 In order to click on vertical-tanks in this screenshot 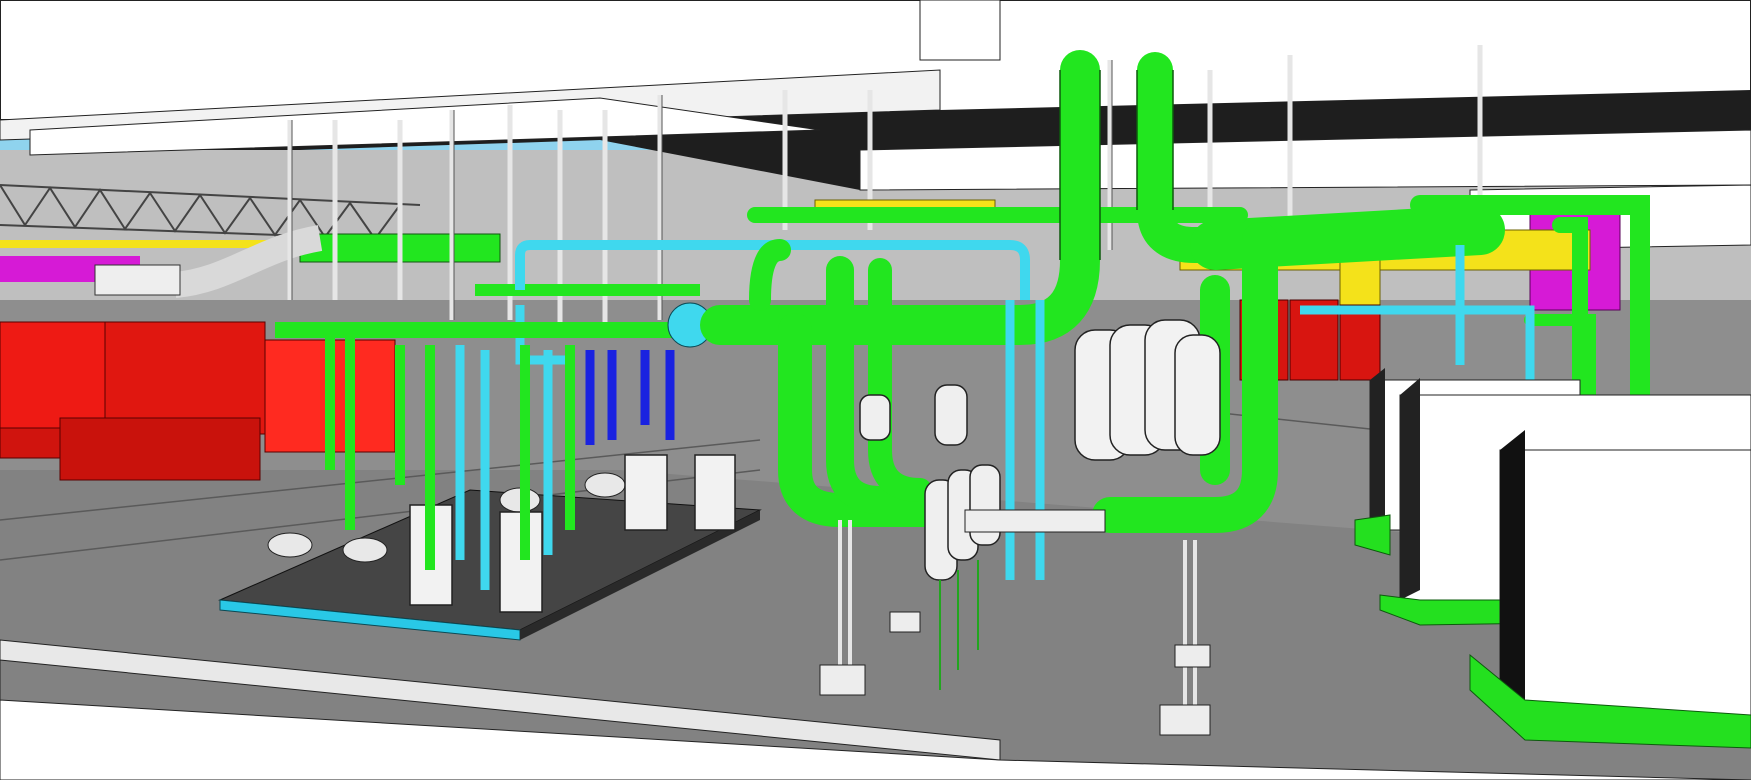, I will do `click(1147, 390)`.